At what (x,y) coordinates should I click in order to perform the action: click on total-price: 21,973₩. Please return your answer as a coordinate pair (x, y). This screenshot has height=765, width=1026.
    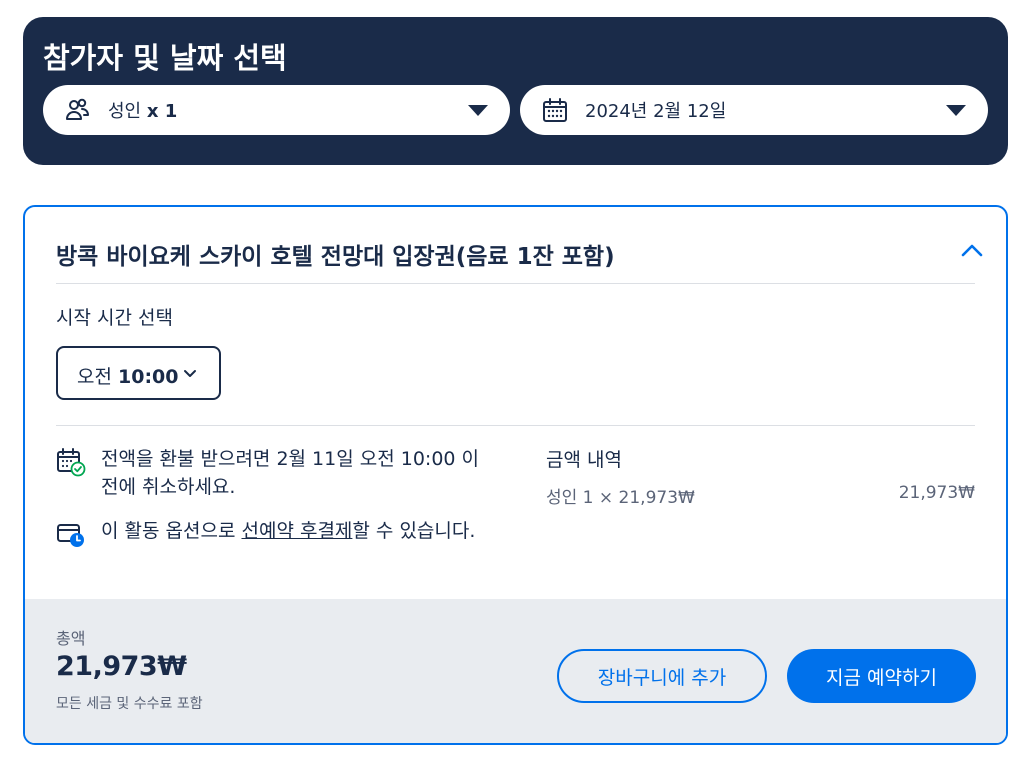
    Looking at the image, I should click on (121, 666).